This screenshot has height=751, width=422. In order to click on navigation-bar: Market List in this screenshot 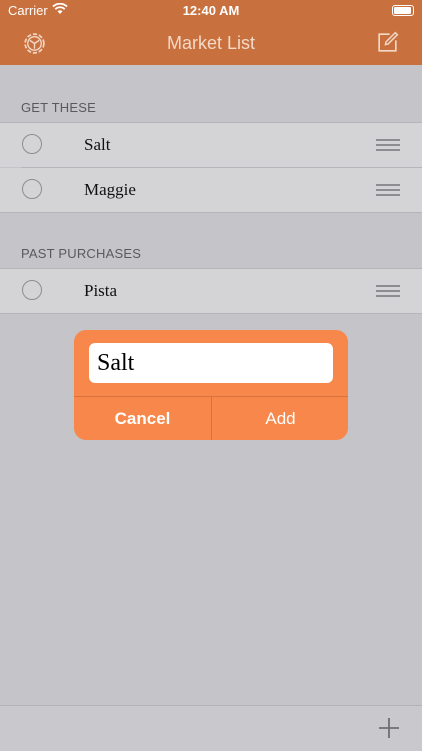, I will do `click(211, 43)`.